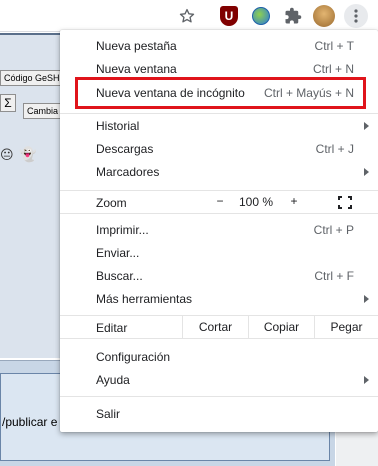 Image resolution: width=378 pixels, height=466 pixels. I want to click on menu-item-label: Ayuda, so click(113, 379).